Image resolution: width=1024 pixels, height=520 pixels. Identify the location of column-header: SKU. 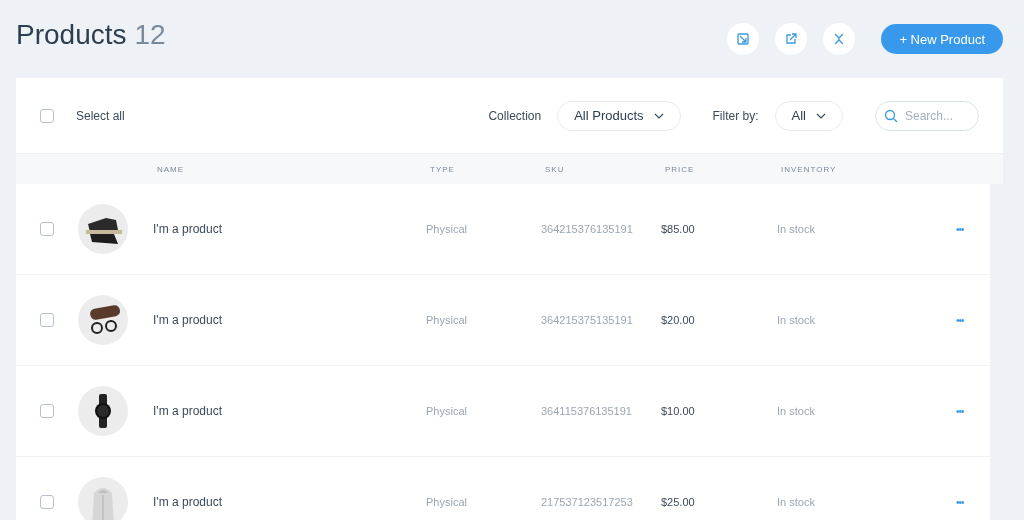
(555, 169).